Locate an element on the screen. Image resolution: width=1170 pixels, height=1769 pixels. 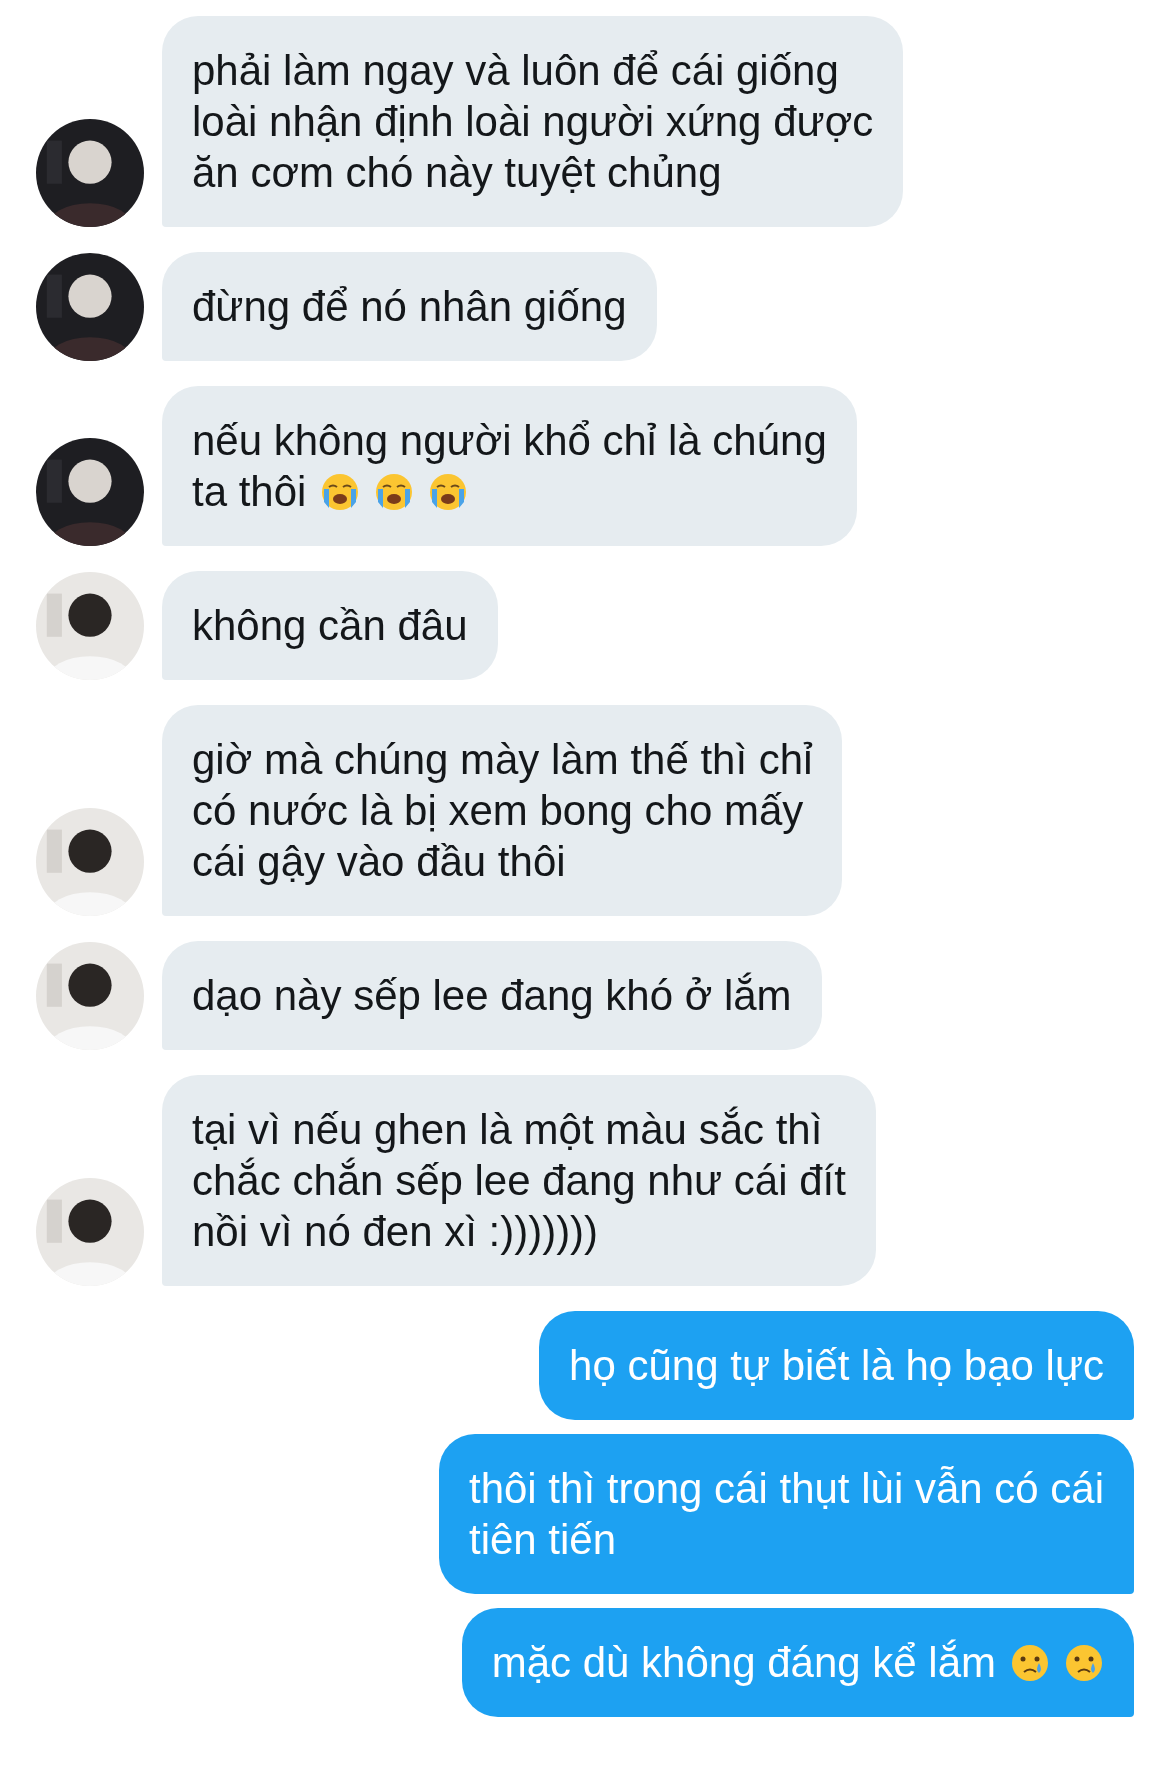
message-line: họ cũng tự biết là họ bạo lực is located at coordinates (836, 1365).